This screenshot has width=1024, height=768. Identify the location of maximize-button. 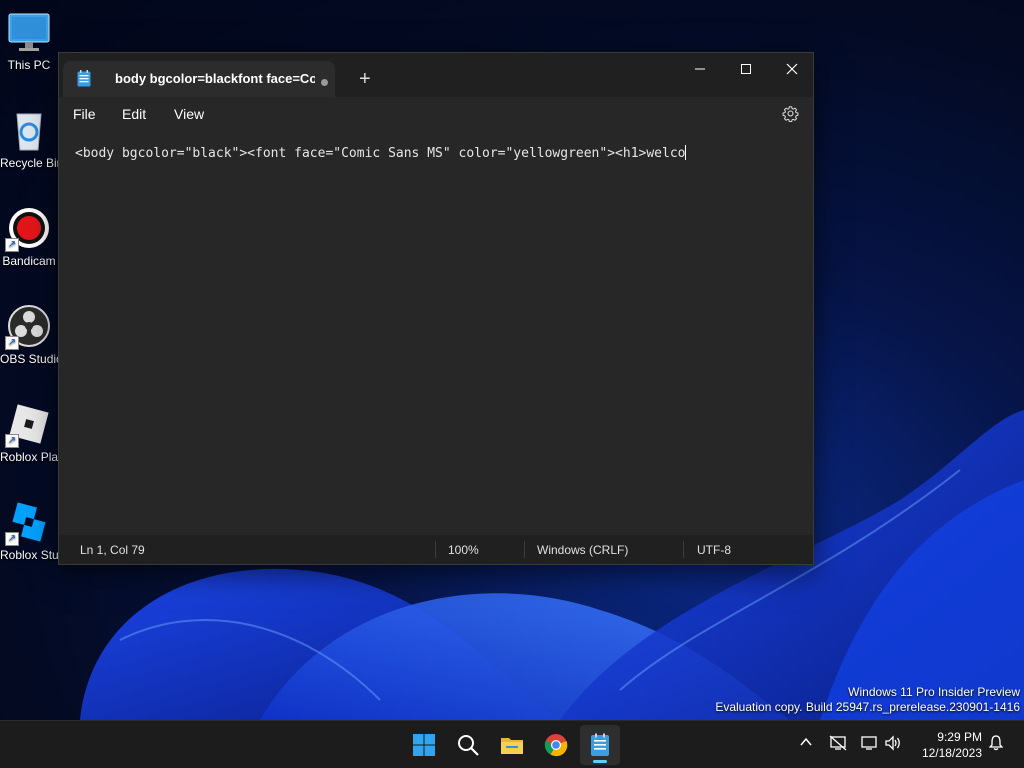
(746, 69).